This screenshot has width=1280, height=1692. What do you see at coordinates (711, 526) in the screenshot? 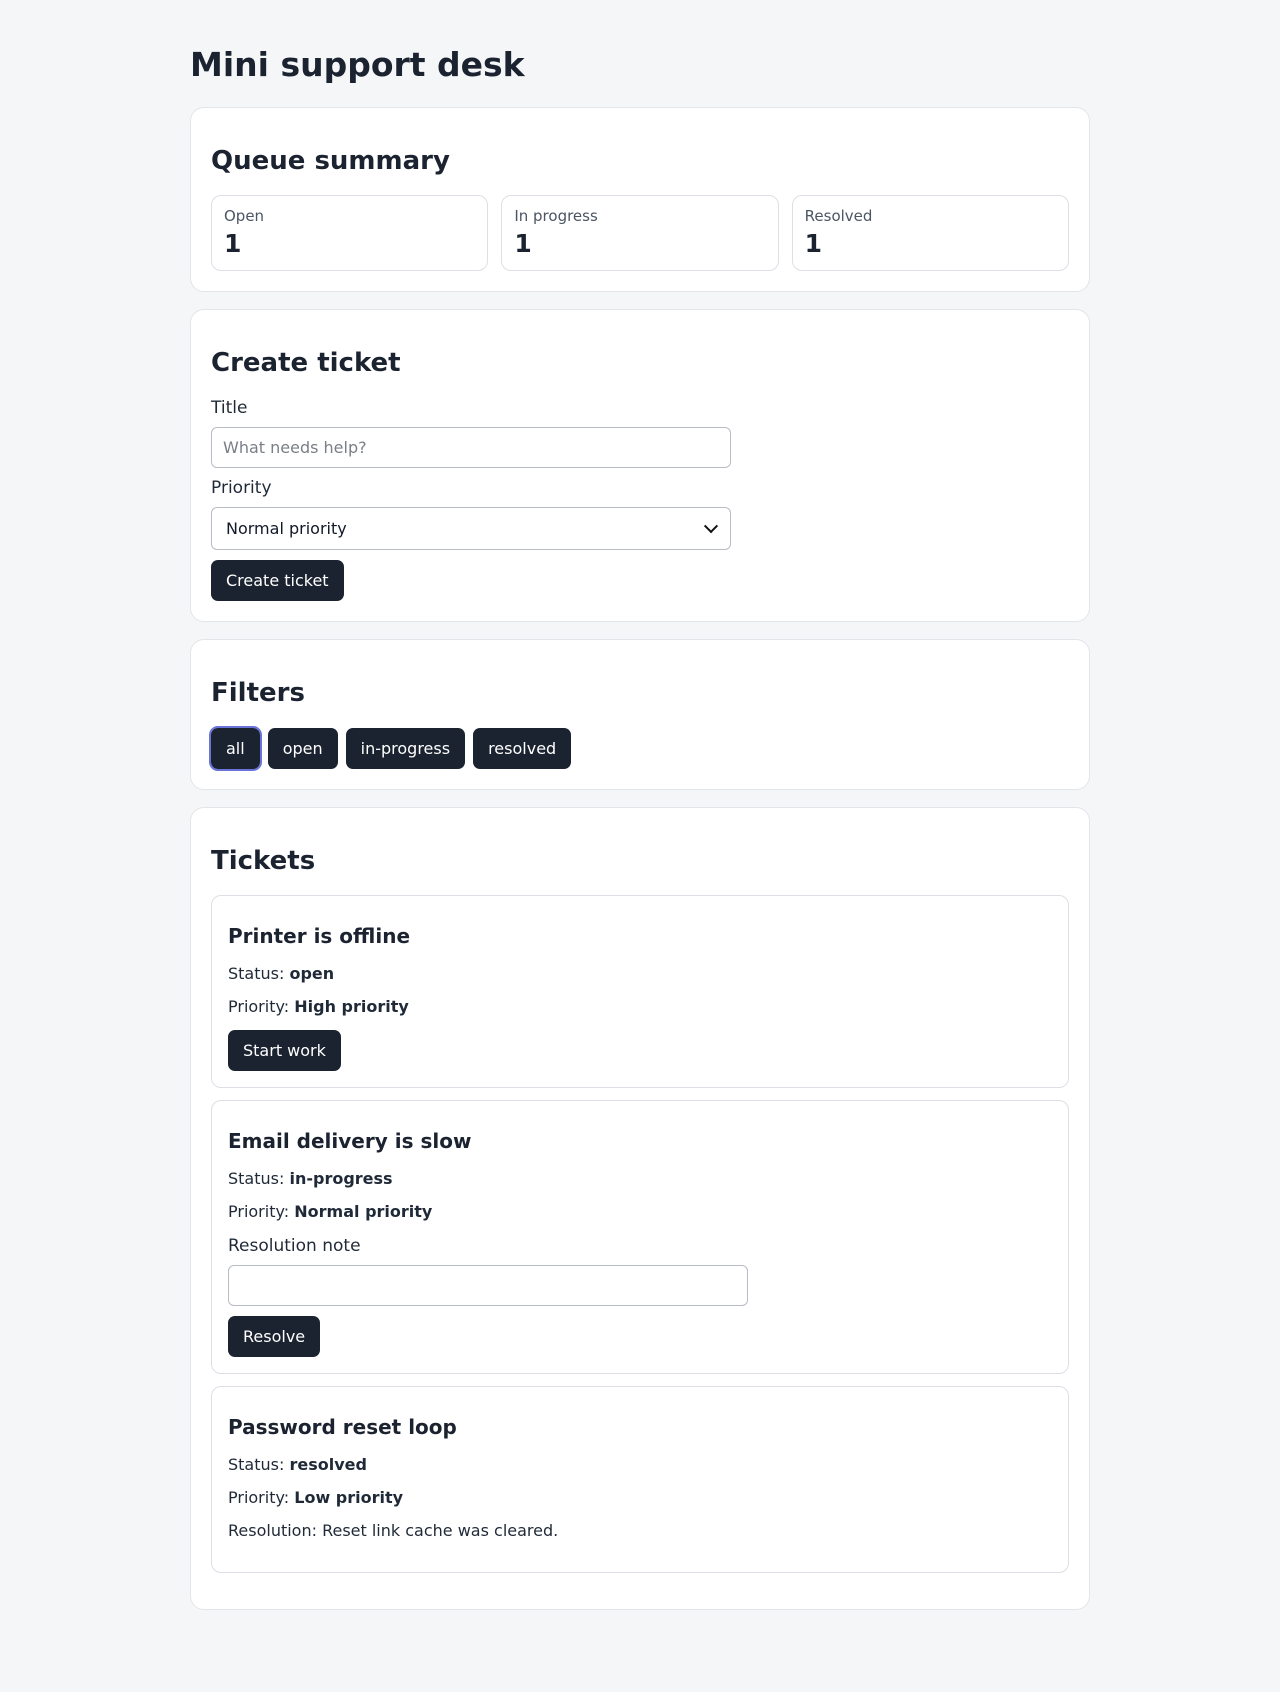
I see `chevron-down-icon` at bounding box center [711, 526].